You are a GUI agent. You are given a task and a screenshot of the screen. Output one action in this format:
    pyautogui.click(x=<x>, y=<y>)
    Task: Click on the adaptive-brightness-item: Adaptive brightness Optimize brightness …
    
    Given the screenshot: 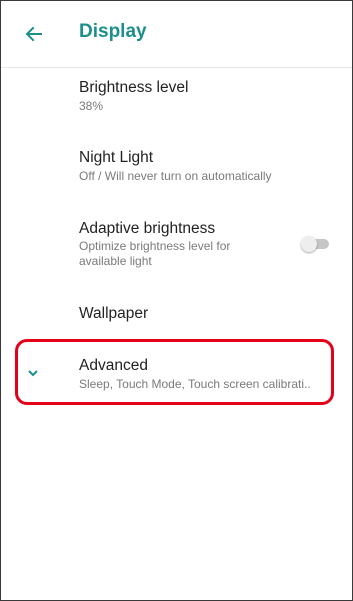 What is the action you would take?
    pyautogui.click(x=176, y=251)
    